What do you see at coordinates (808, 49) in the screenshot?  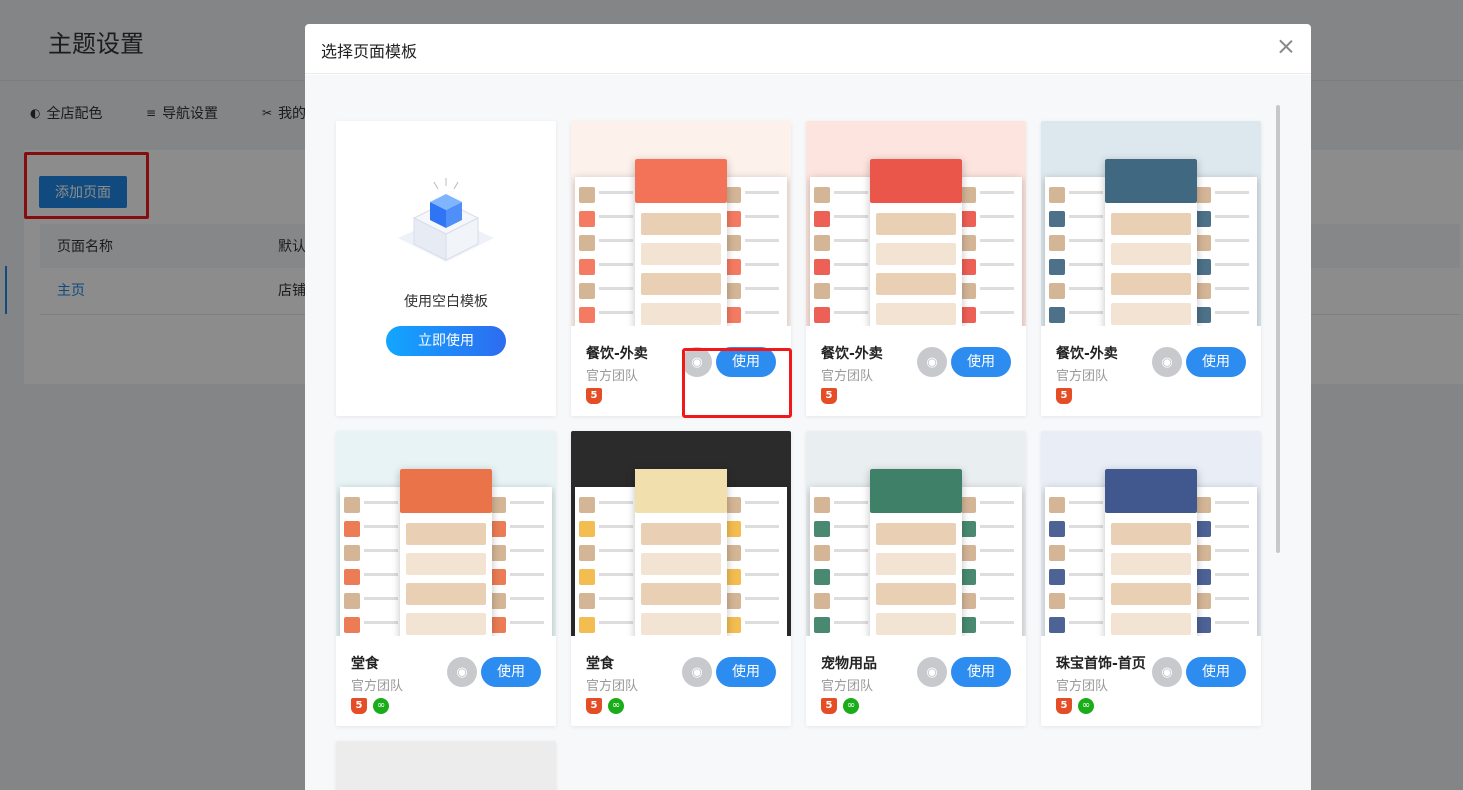 I see `modal-header: 选择页面模板` at bounding box center [808, 49].